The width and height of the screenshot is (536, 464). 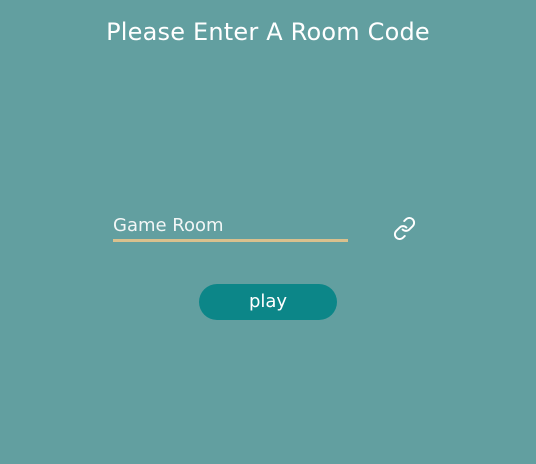 I want to click on room-code-input, so click(x=230, y=225).